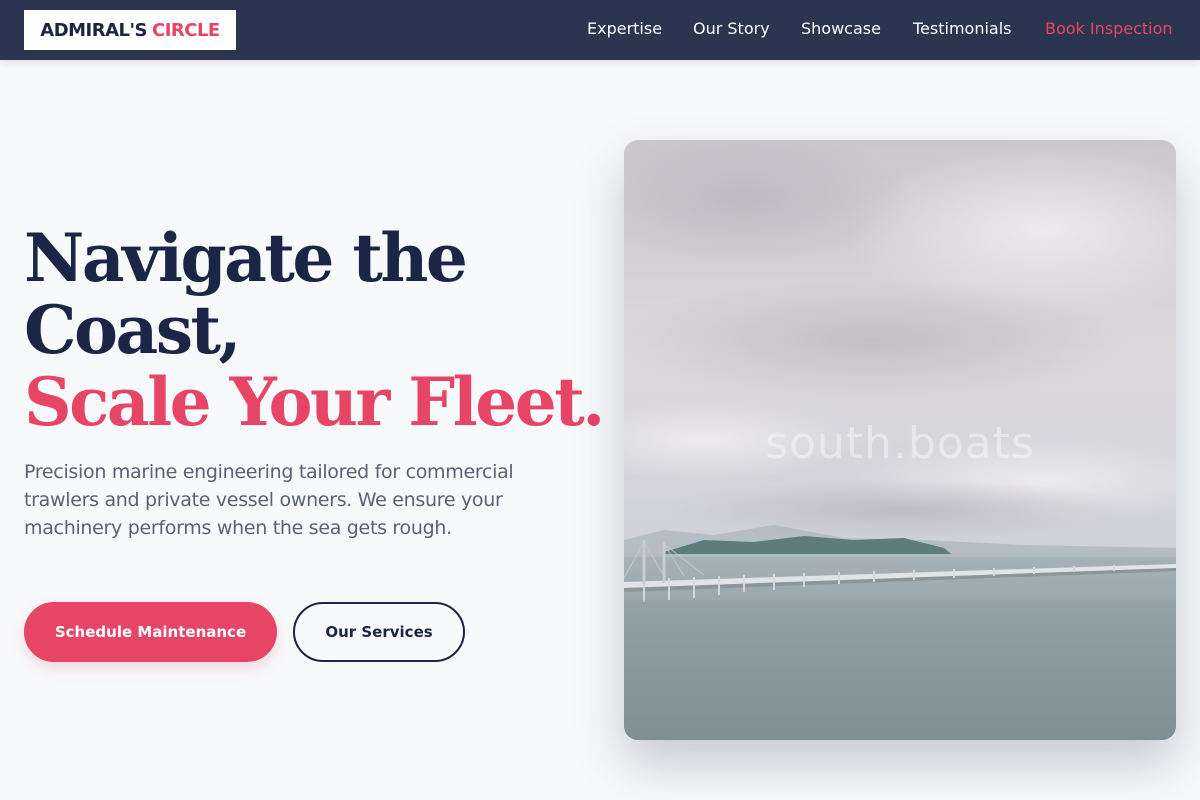 This screenshot has width=1200, height=800. I want to click on headline-highlight: Scale Your Fleet., so click(314, 402).